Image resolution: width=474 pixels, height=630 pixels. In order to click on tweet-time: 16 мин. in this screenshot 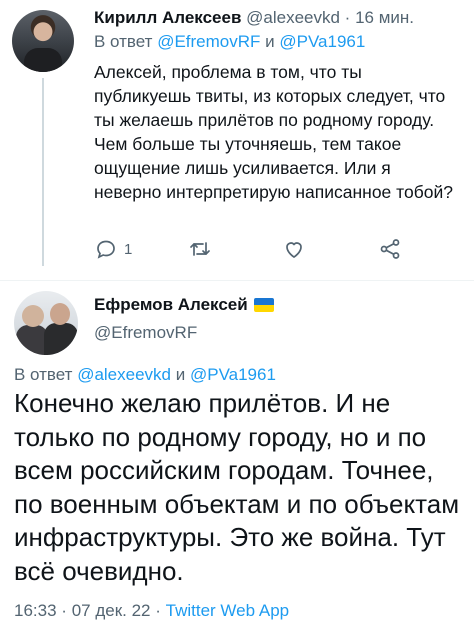, I will do `click(384, 17)`.